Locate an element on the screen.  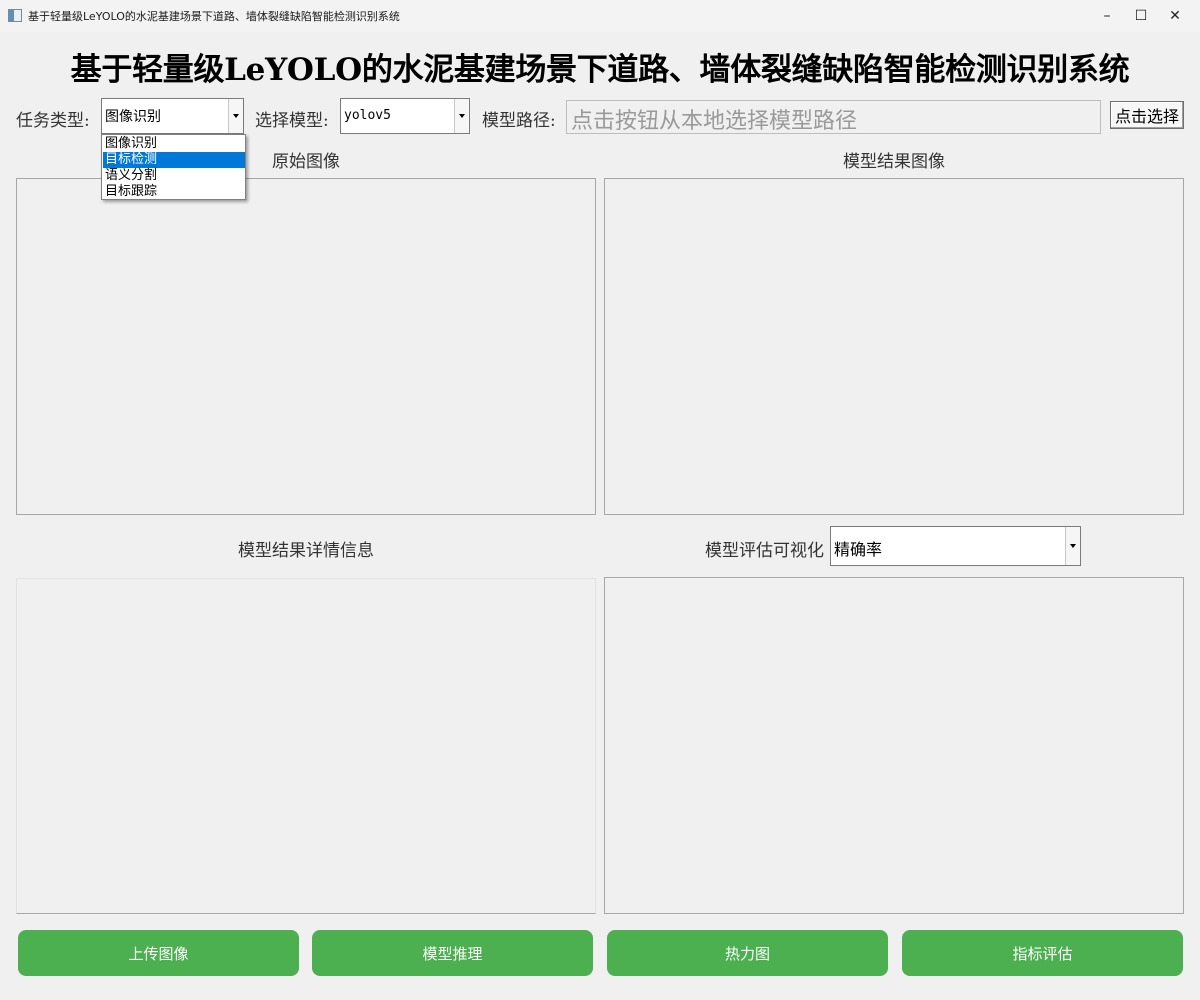
close-button: ✕ is located at coordinates (1175, 16).